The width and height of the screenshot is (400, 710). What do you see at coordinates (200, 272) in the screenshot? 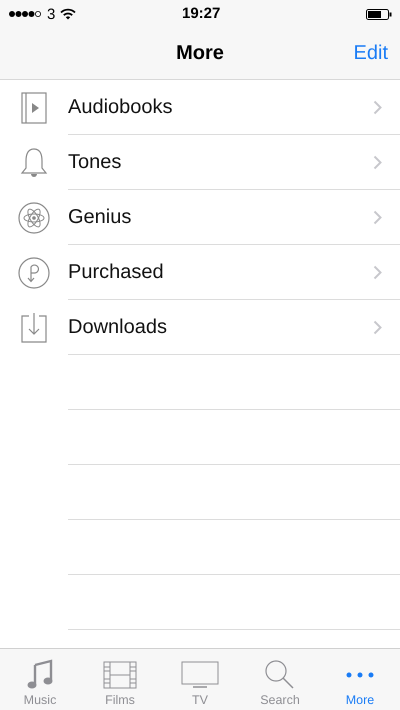
I see `list-item: Purchased` at bounding box center [200, 272].